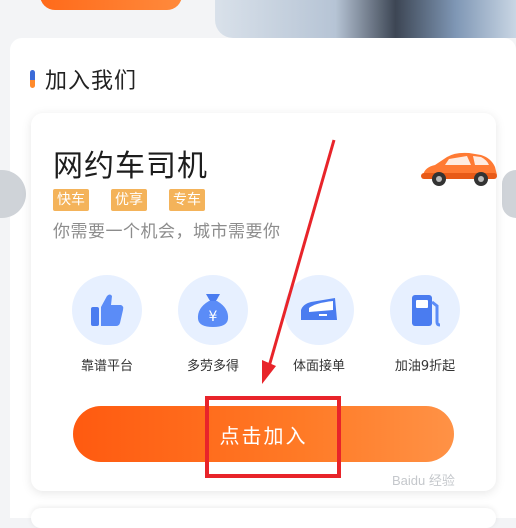  Describe the element at coordinates (509, 194) in the screenshot. I see `carousel-next-arrow` at that location.